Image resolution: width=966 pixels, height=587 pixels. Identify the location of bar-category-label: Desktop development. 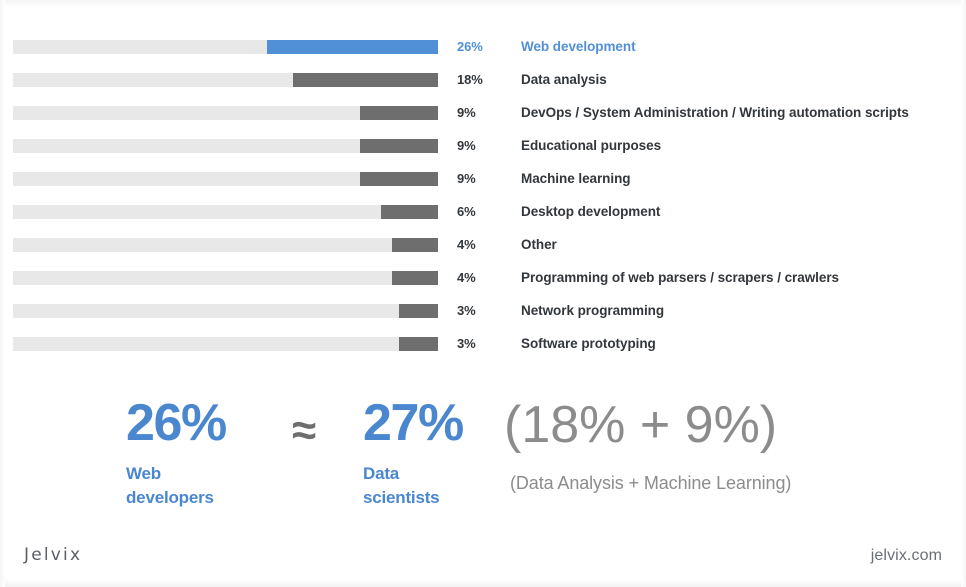
(591, 211).